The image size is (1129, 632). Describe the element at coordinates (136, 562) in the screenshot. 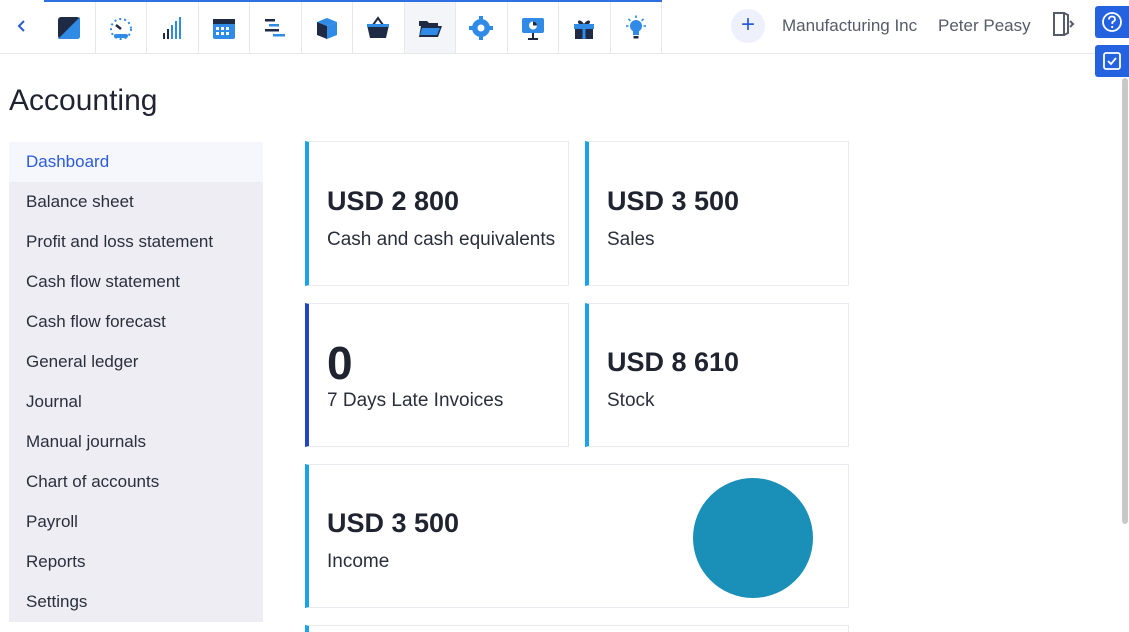

I see `sidebar-item-reports: Reports` at that location.